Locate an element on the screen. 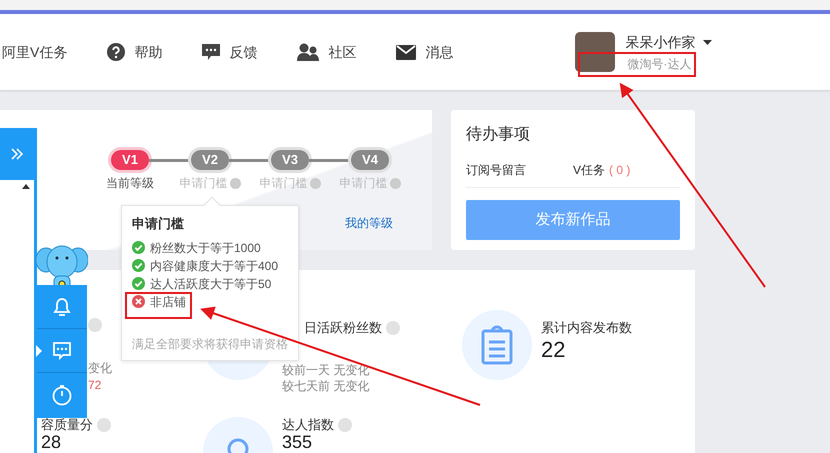  stat-value: 28 is located at coordinates (51, 442).